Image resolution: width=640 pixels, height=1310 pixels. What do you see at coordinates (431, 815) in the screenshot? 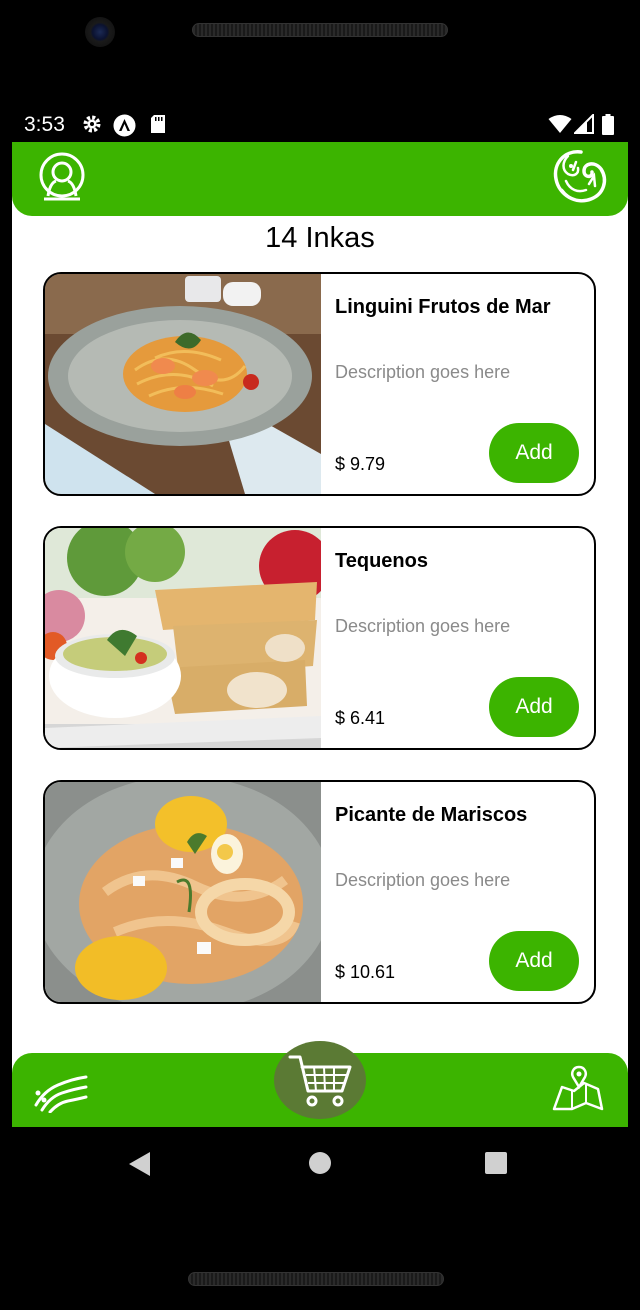
I see `menu-item-name: Picante de Mariscos` at bounding box center [431, 815].